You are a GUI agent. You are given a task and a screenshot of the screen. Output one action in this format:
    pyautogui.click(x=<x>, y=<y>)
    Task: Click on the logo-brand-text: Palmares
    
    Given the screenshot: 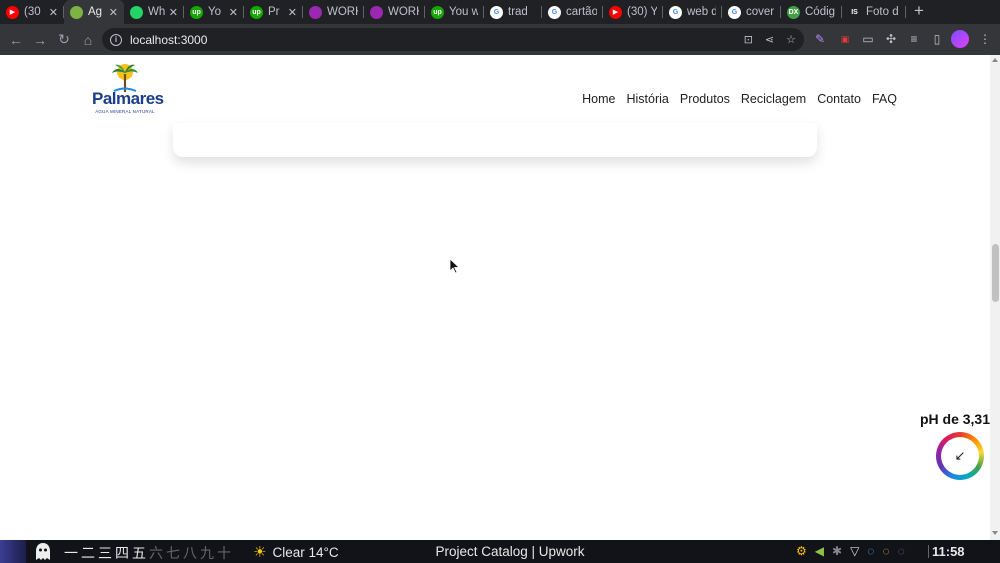 What is the action you would take?
    pyautogui.click(x=128, y=98)
    